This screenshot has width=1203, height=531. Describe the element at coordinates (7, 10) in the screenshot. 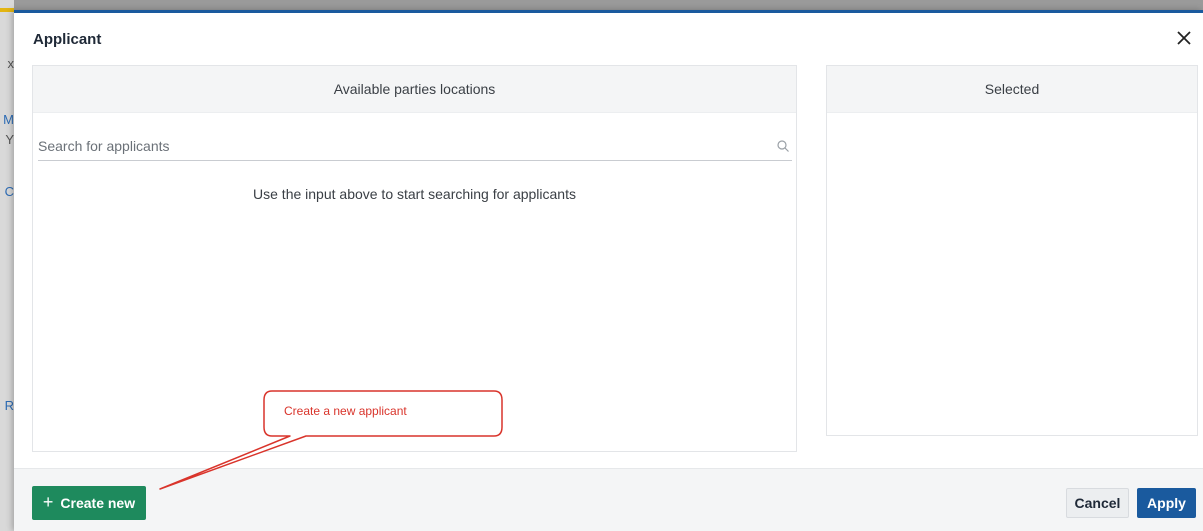

I see `background-accent-bar` at that location.